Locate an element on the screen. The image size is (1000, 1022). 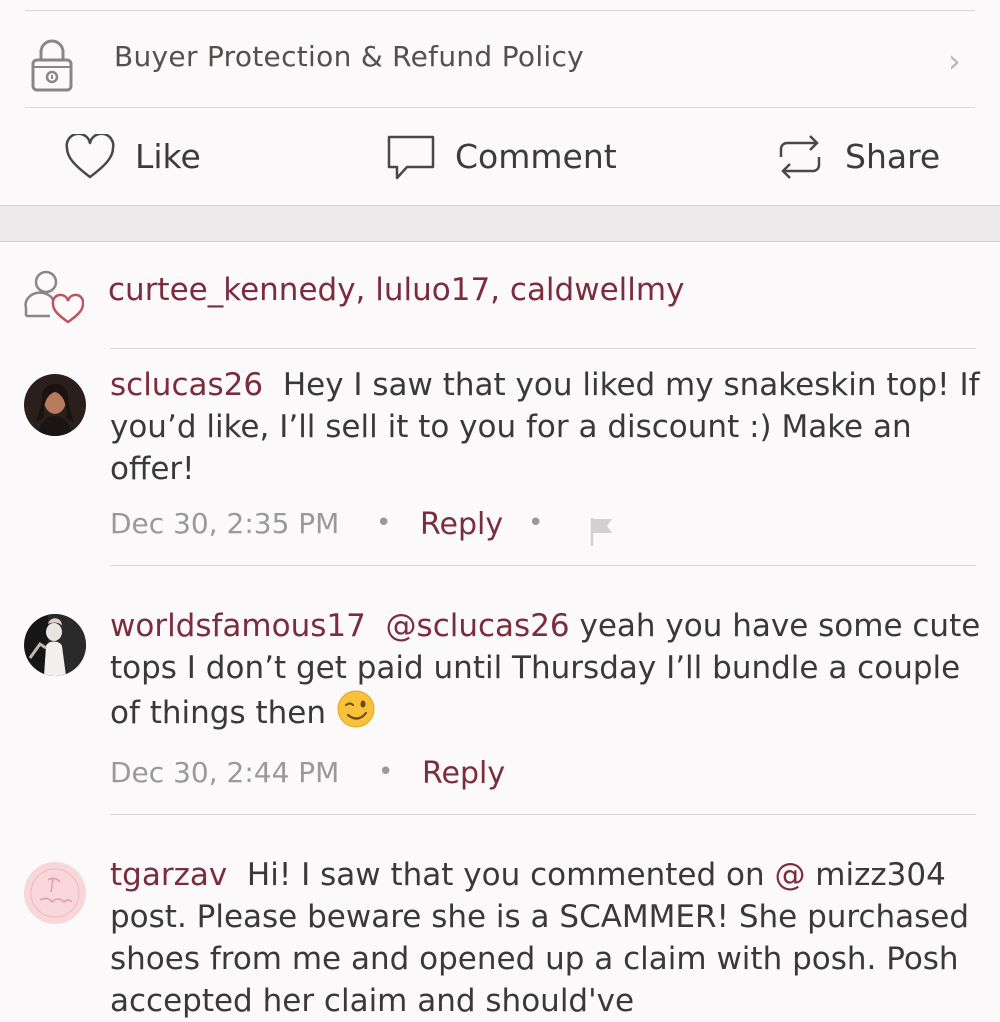
buyer-protection-row: Buyer Protection & Refund Policy › is located at coordinates (500, 59).